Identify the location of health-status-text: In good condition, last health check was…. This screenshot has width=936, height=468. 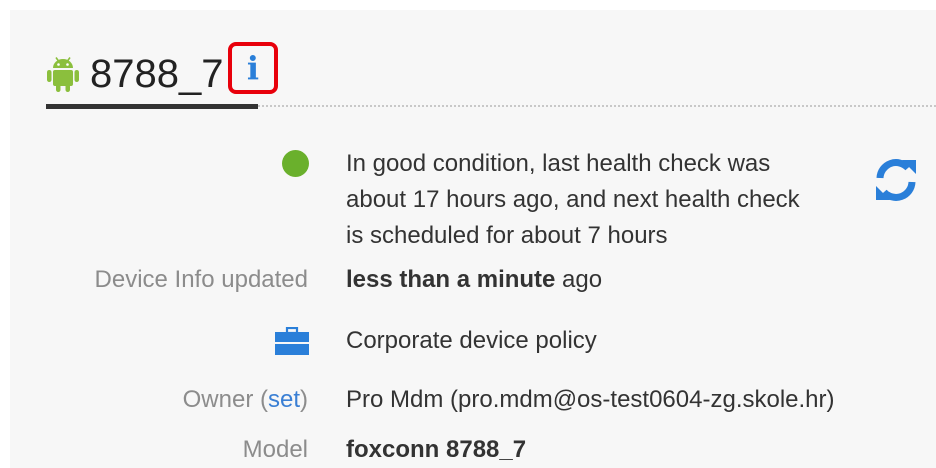
(596, 200).